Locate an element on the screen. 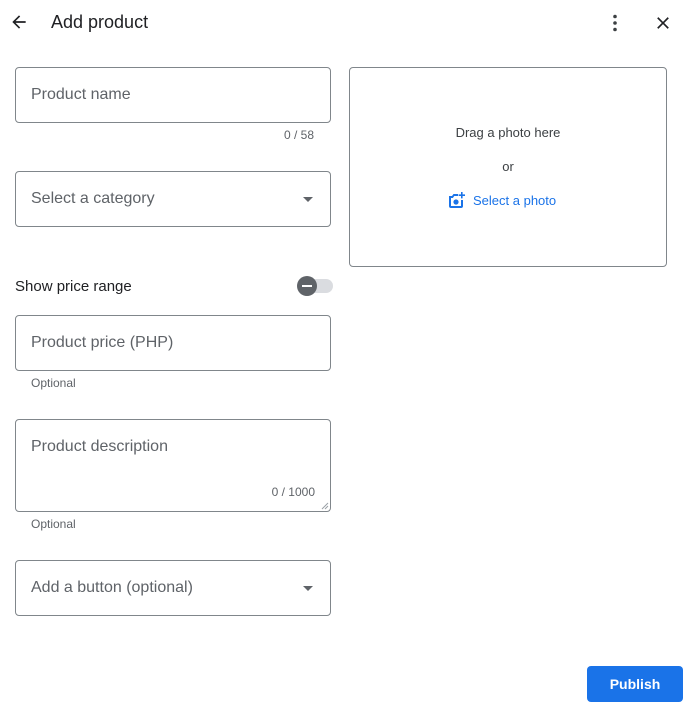 This screenshot has height=707, width=689. toggle-thumb is located at coordinates (307, 286).